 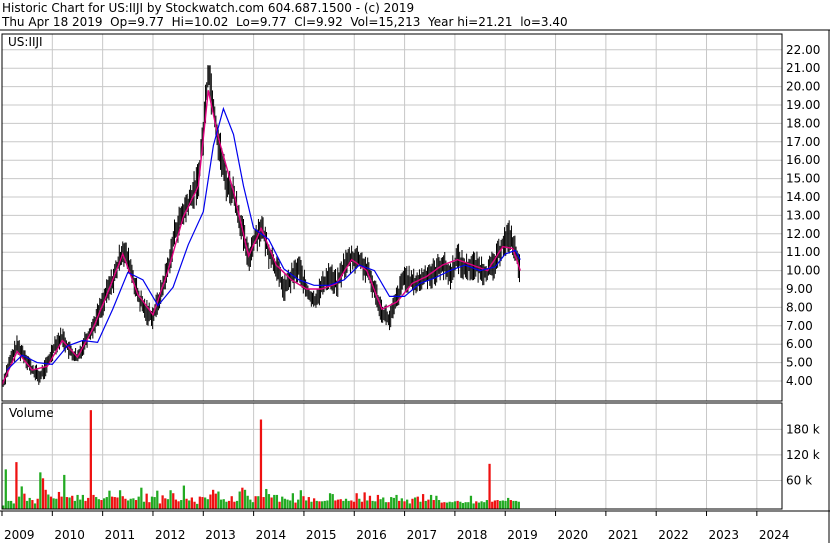 I want to click on year-tick-label: 2017, so click(x=422, y=535).